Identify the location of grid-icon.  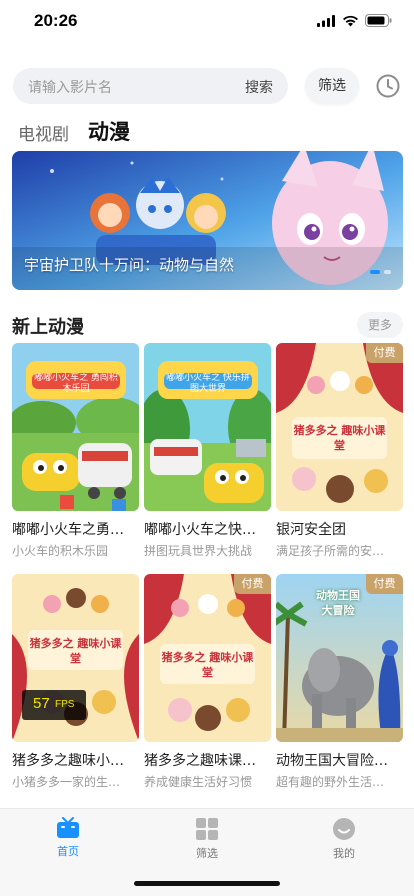
(207, 829).